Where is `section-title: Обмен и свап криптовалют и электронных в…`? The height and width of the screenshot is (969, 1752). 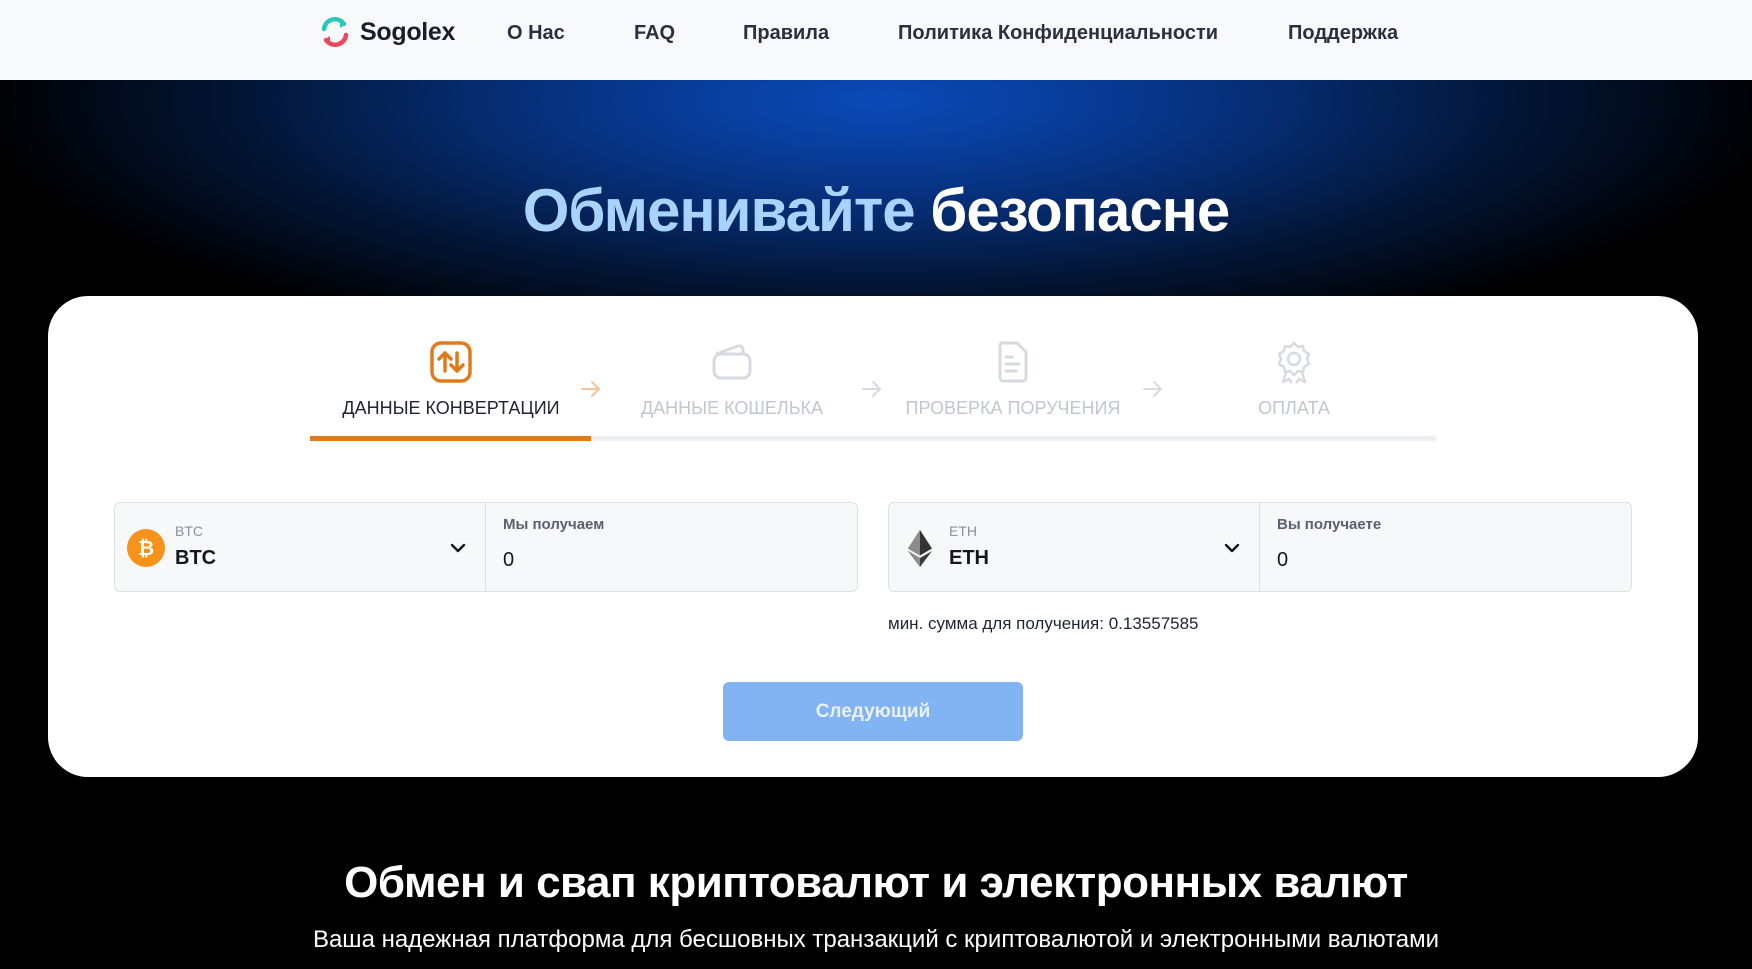 section-title: Обмен и свап криптовалют и электронных в… is located at coordinates (876, 882).